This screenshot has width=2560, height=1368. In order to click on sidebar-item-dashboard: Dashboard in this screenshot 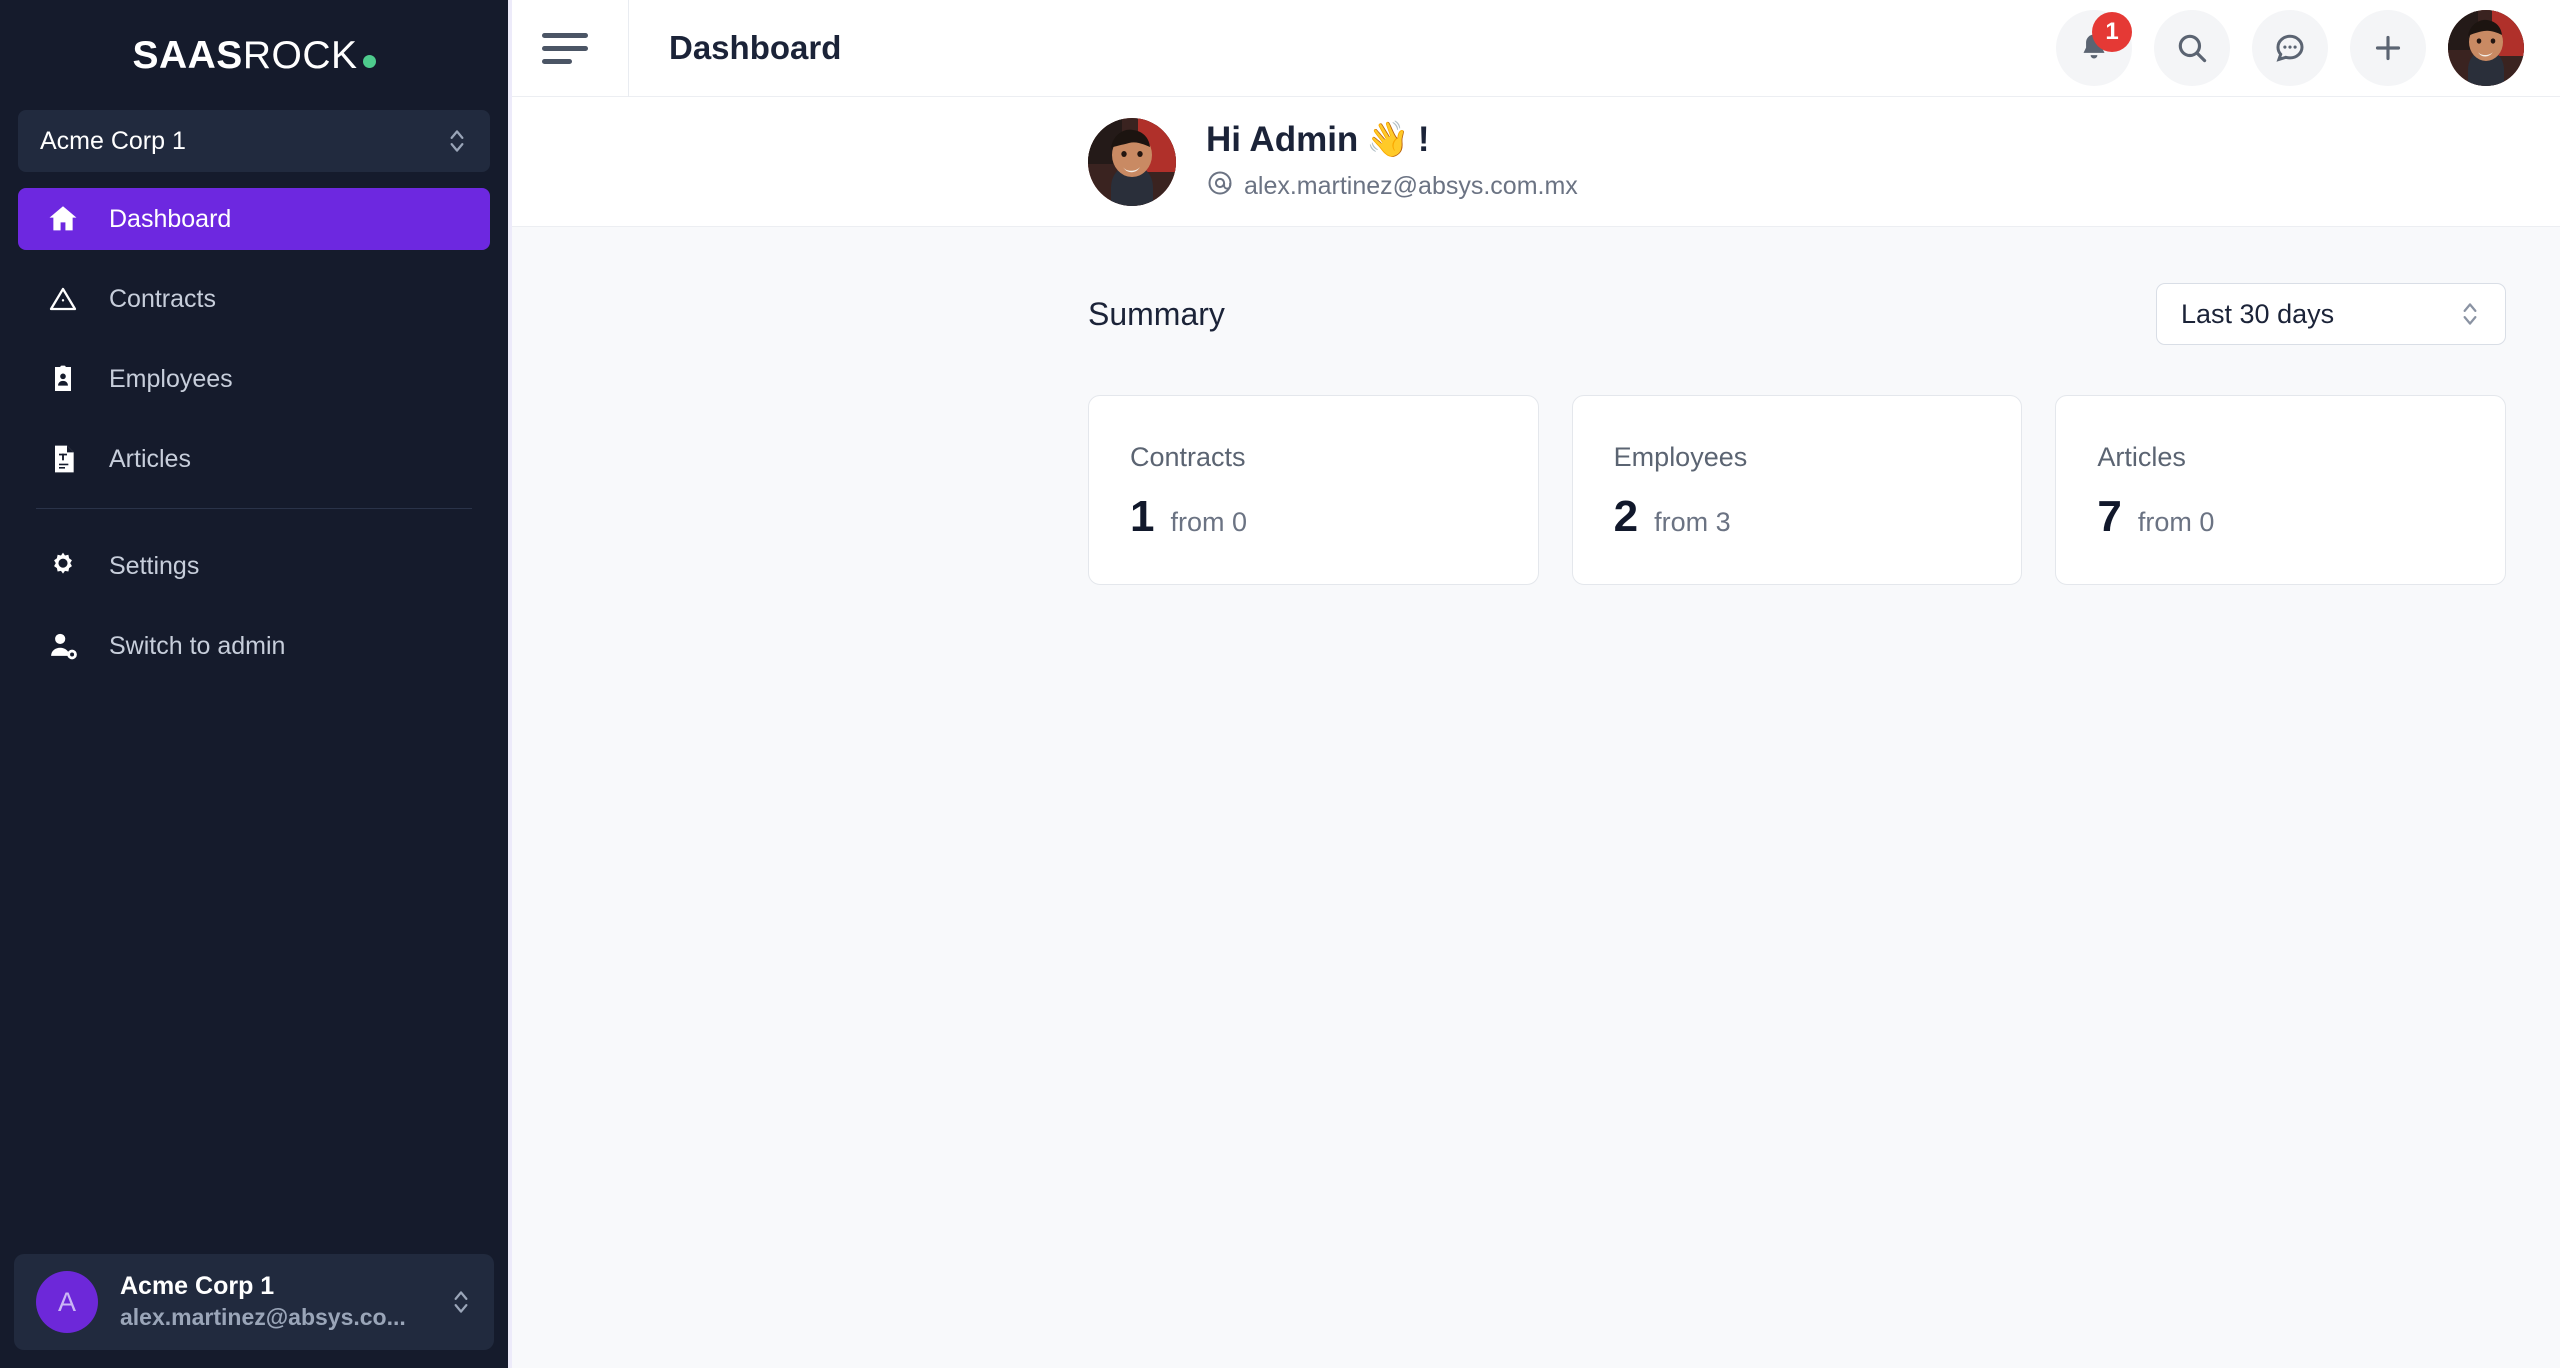, I will do `click(254, 219)`.